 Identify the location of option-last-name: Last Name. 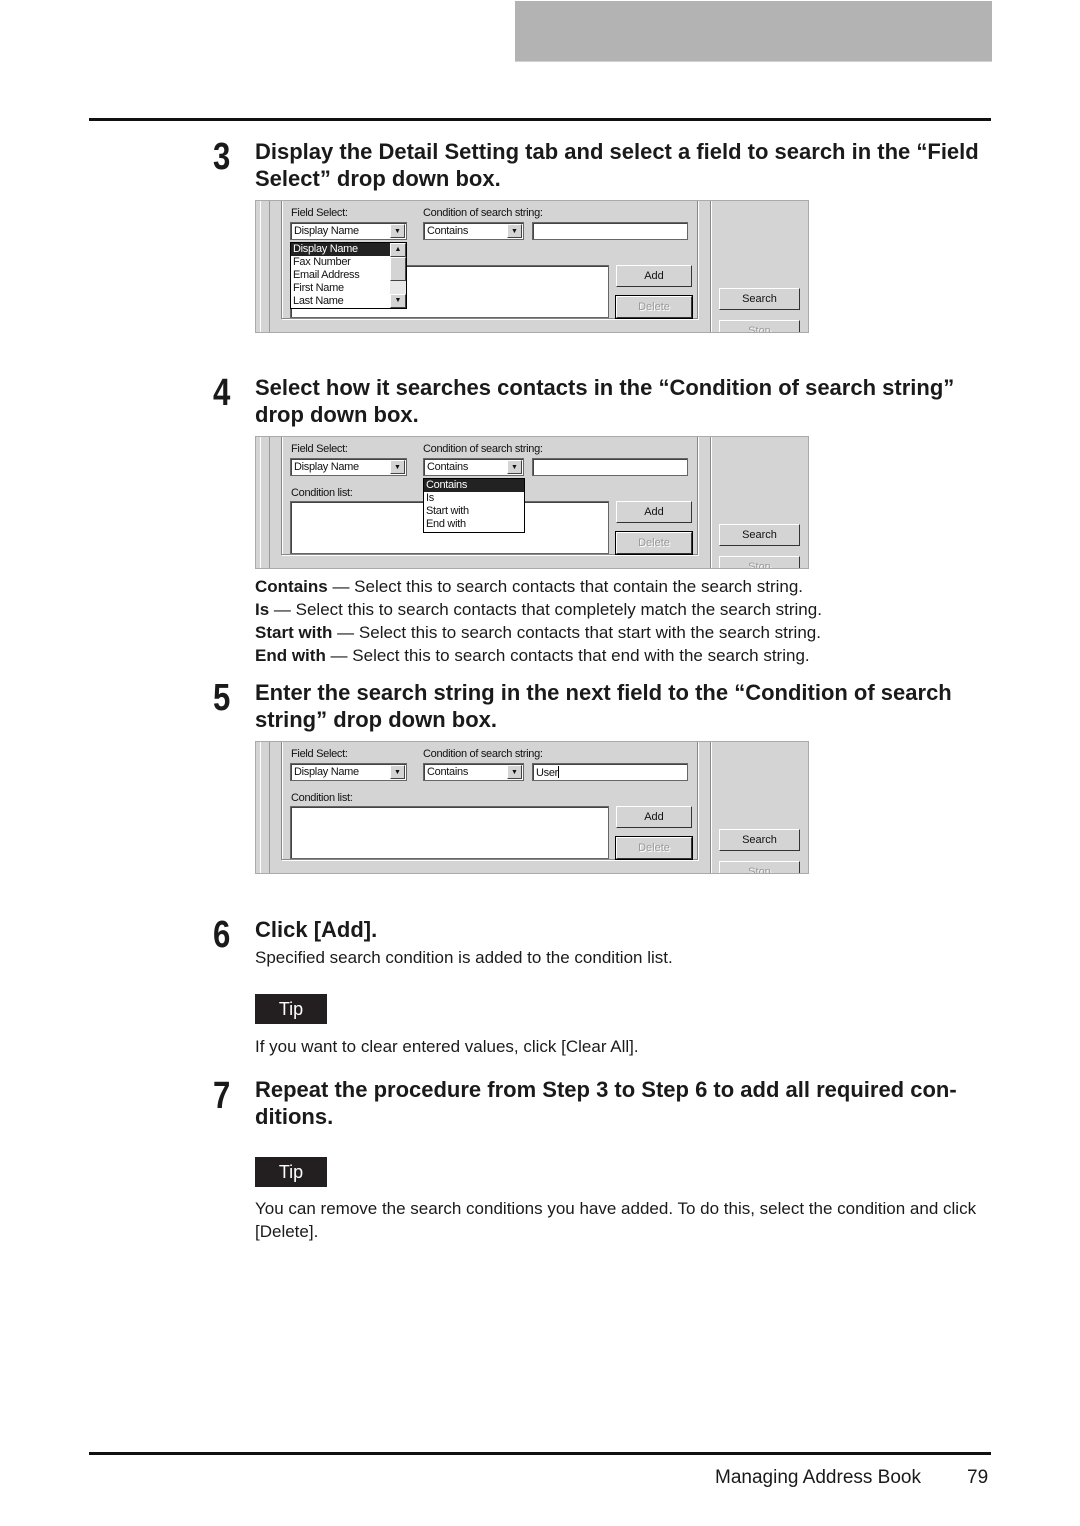
(348, 301).